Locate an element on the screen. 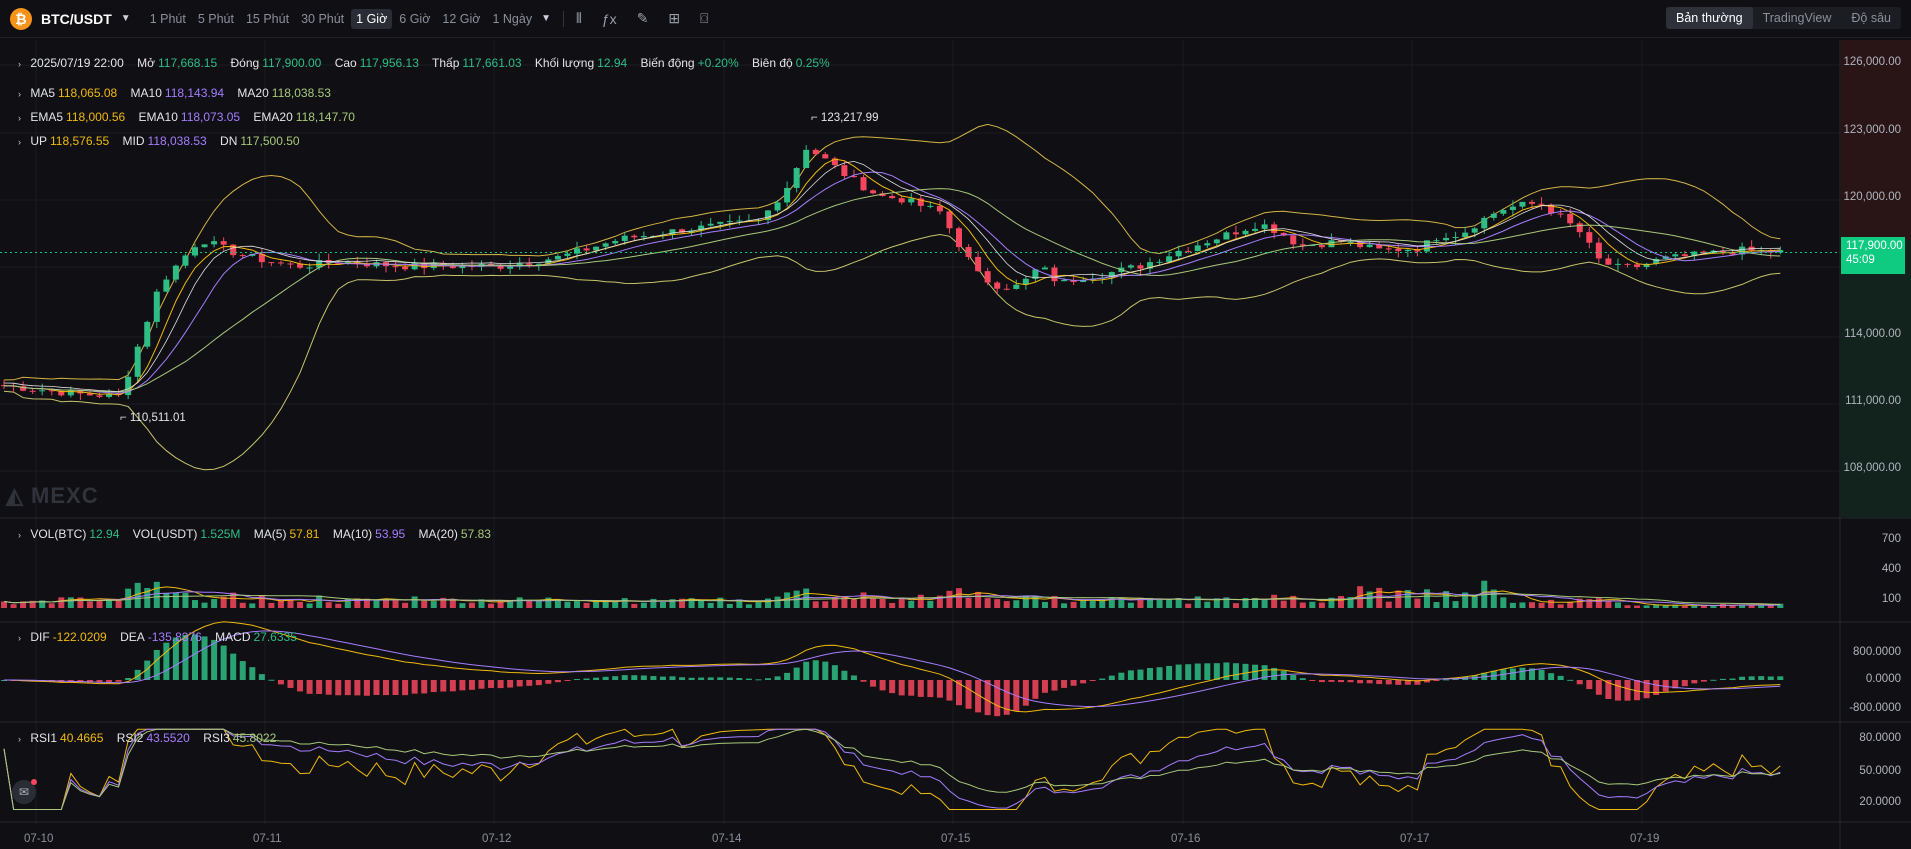  volume-tick: 100 is located at coordinates (1891, 599).